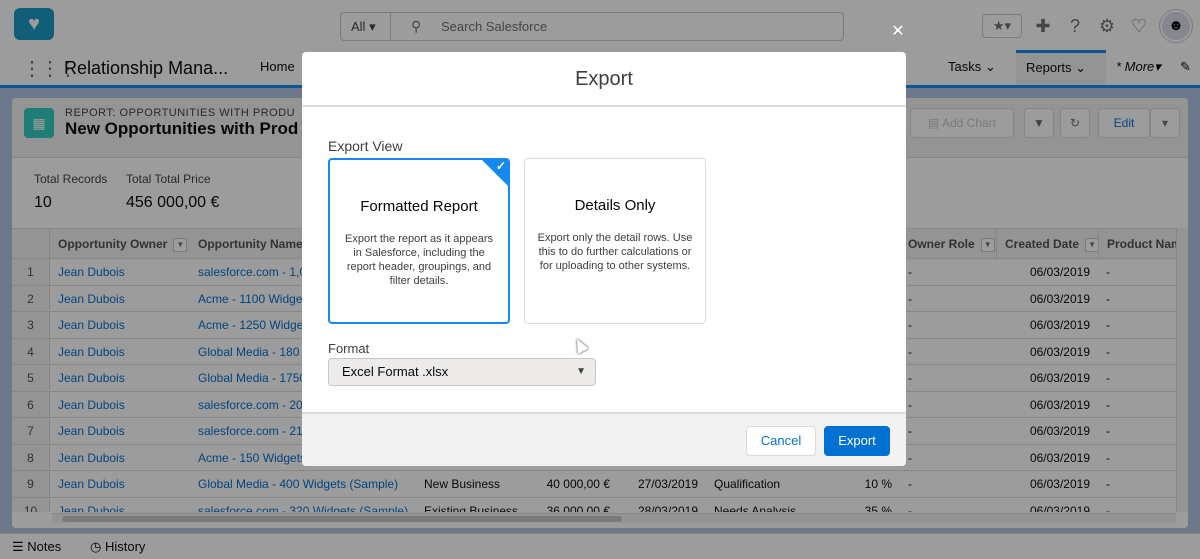 The height and width of the screenshot is (559, 1200). Describe the element at coordinates (365, 146) in the screenshot. I see `export-view-label: Export View` at that location.